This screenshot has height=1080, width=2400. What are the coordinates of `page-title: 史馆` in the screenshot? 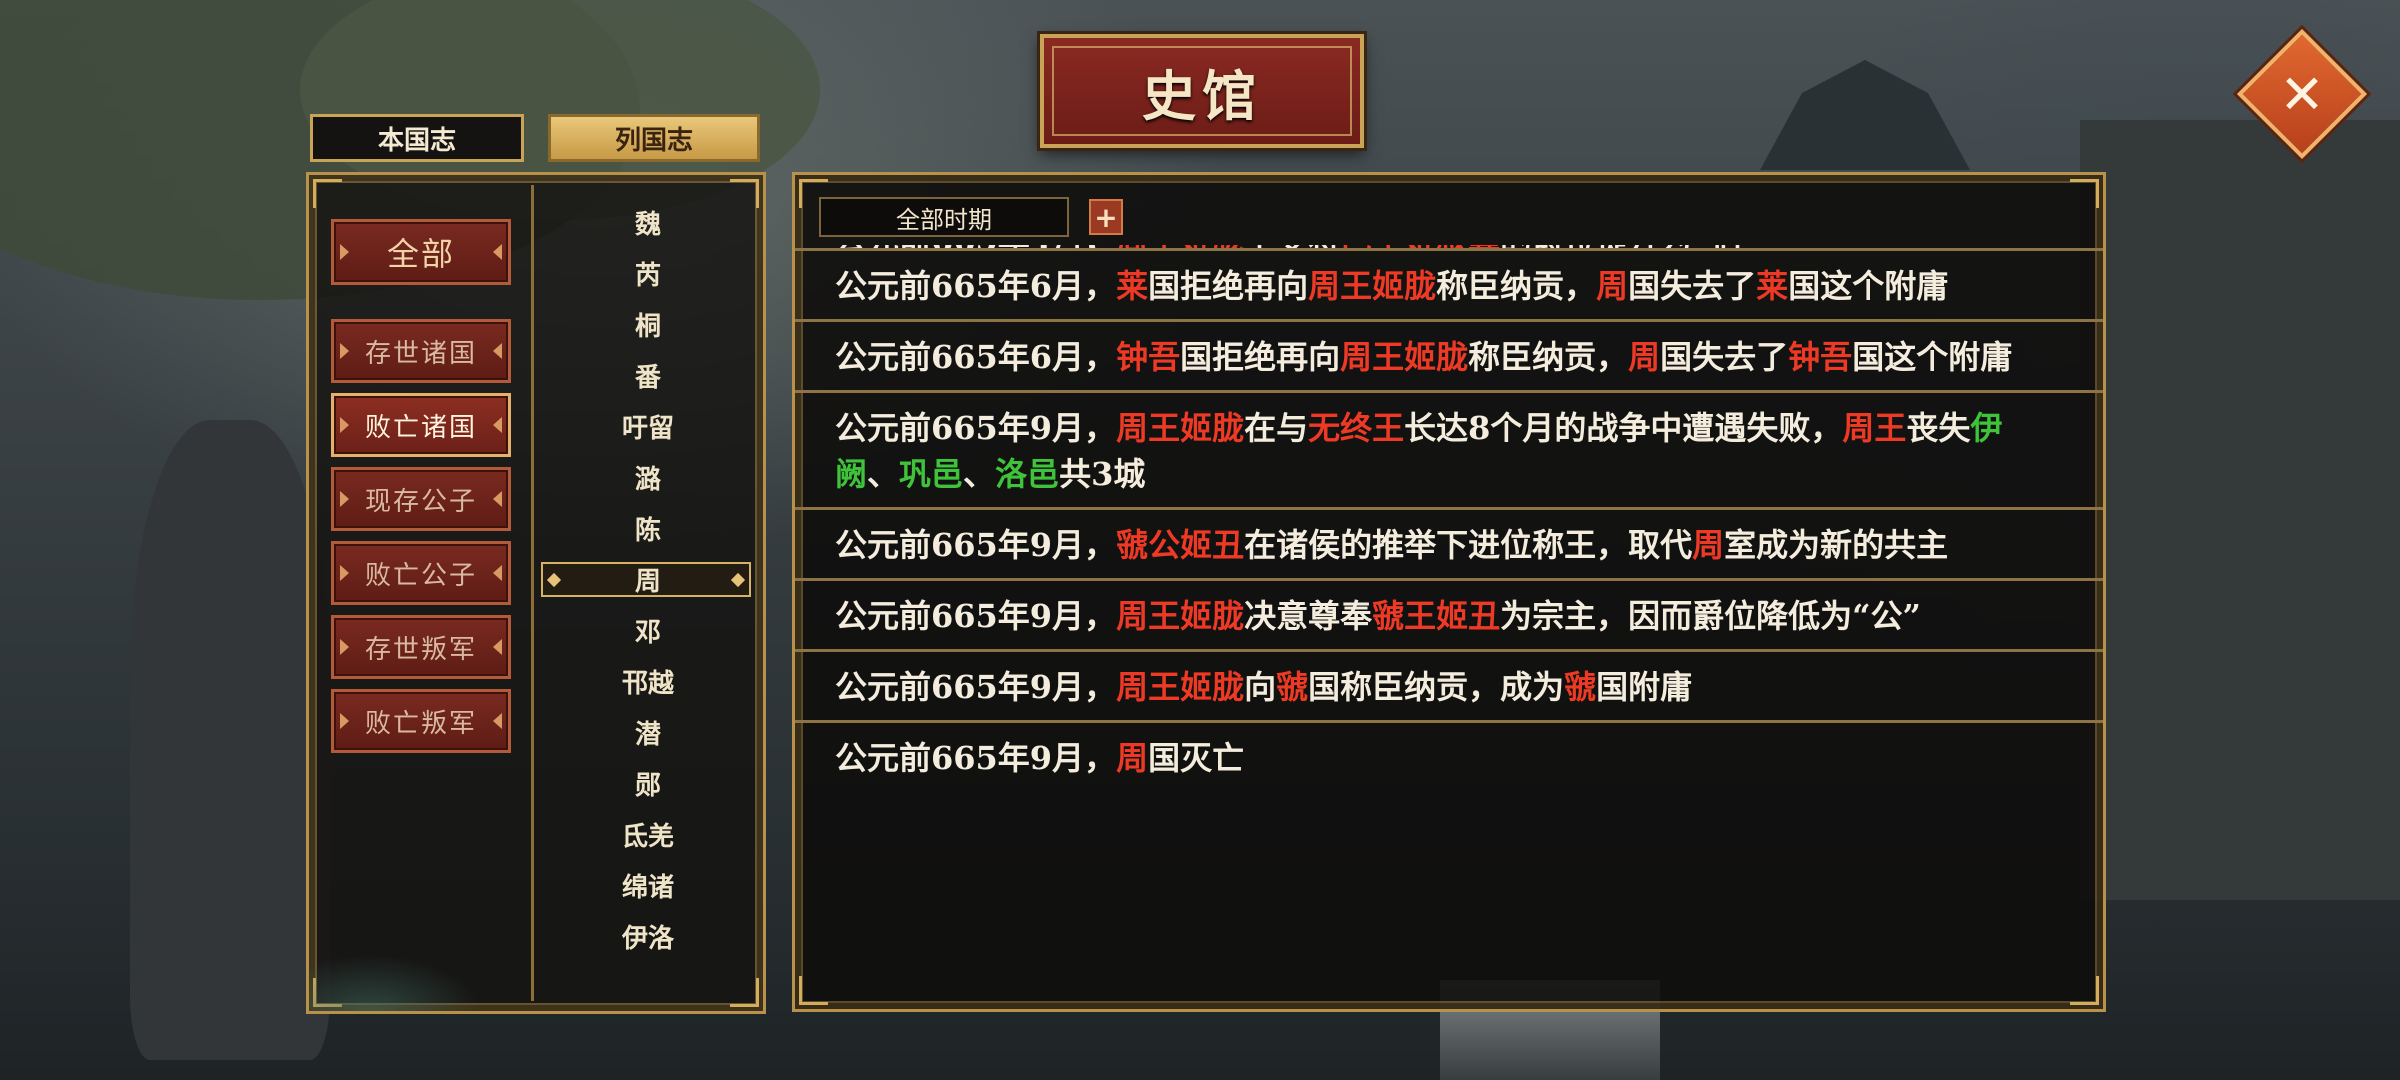 It's located at (1202, 95).